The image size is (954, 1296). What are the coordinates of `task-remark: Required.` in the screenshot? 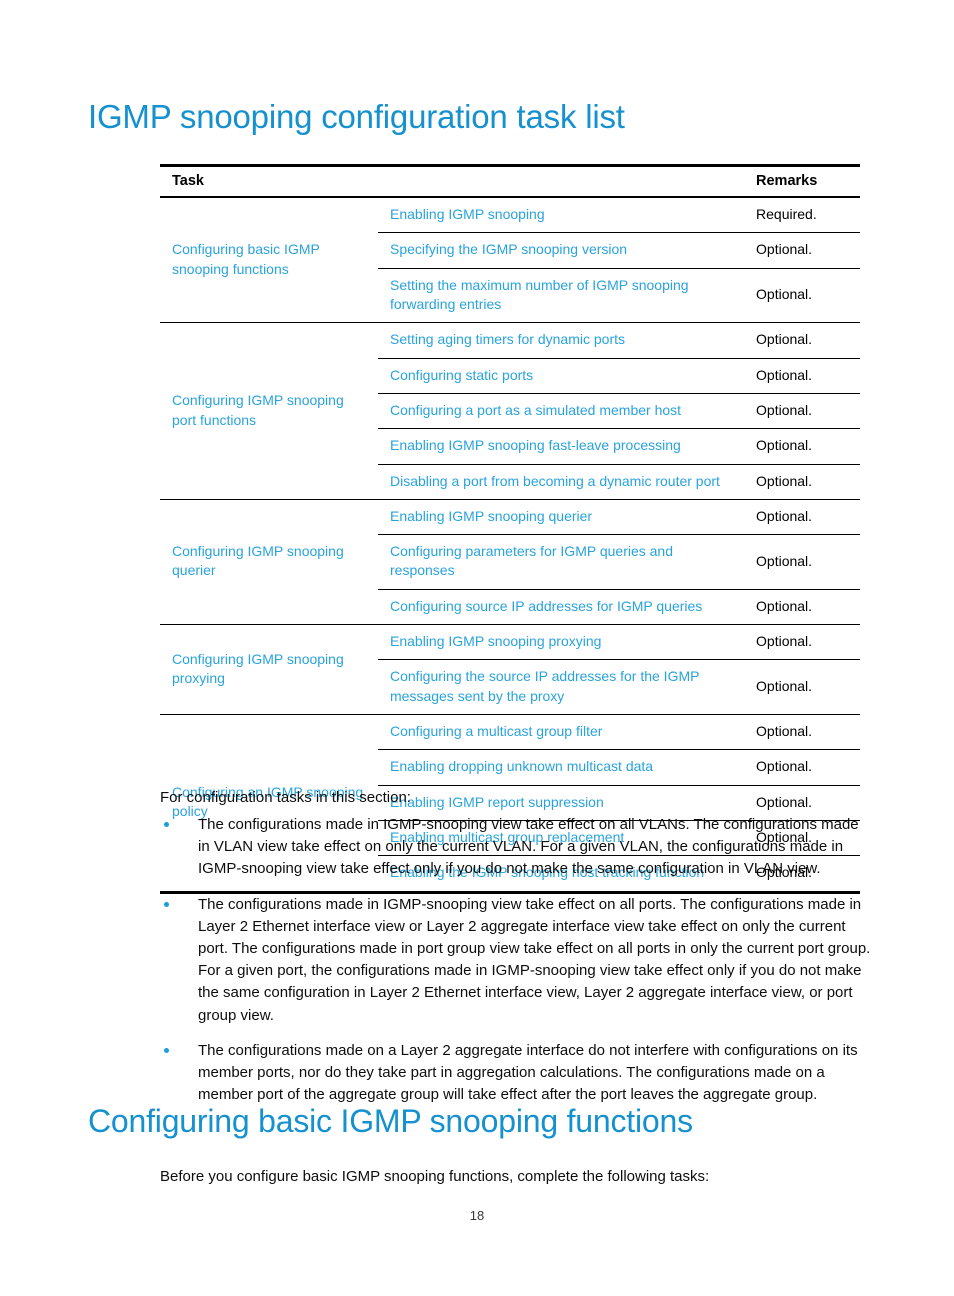 It's located at (803, 215).